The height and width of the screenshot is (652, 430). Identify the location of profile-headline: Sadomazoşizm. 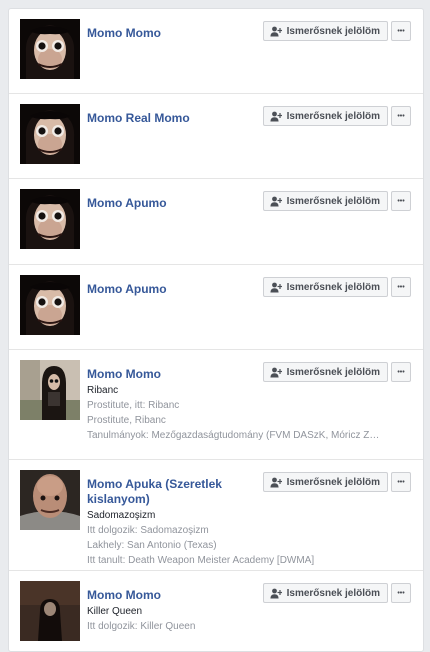
(121, 515).